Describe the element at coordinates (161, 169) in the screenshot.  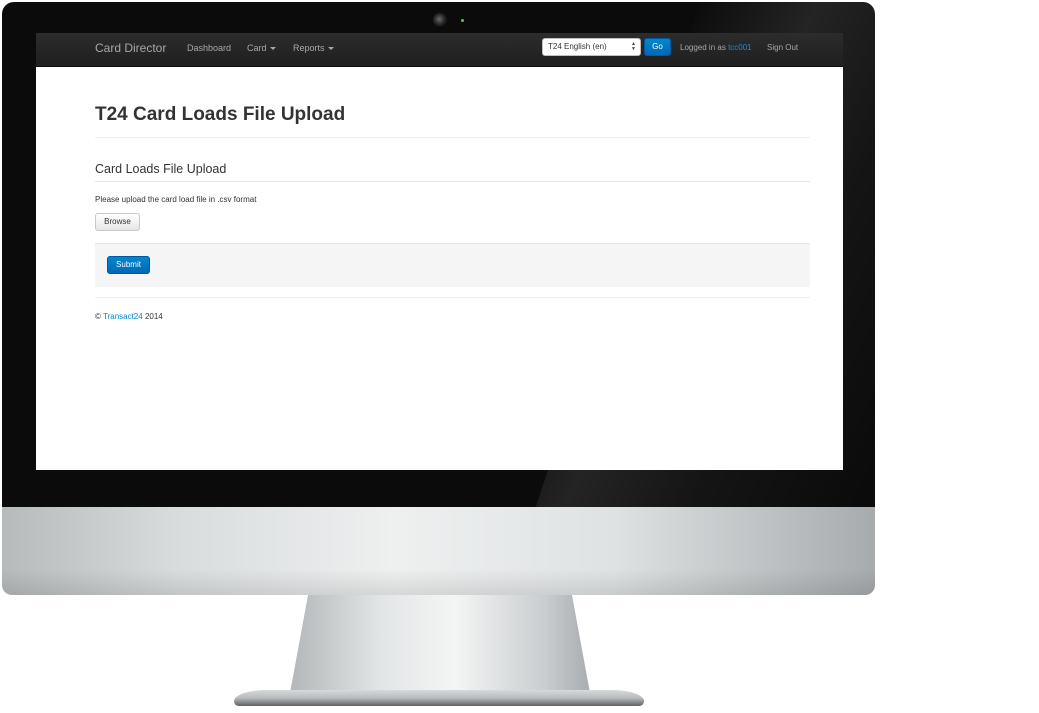
I see `section-title: Card Loads File Upload` at that location.